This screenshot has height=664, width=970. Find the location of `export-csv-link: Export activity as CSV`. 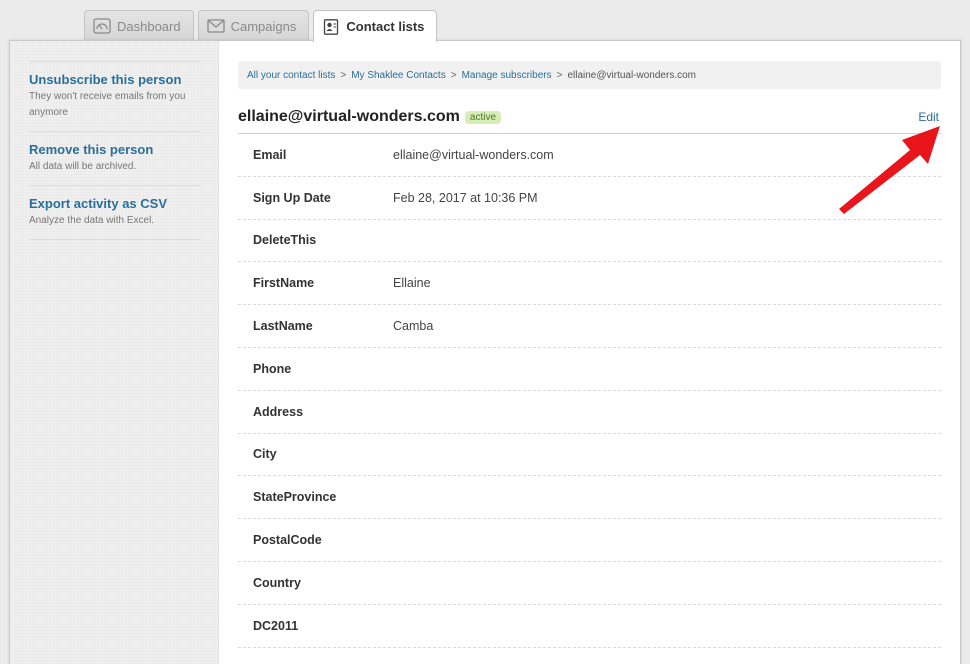

export-csv-link: Export activity as CSV is located at coordinates (114, 203).